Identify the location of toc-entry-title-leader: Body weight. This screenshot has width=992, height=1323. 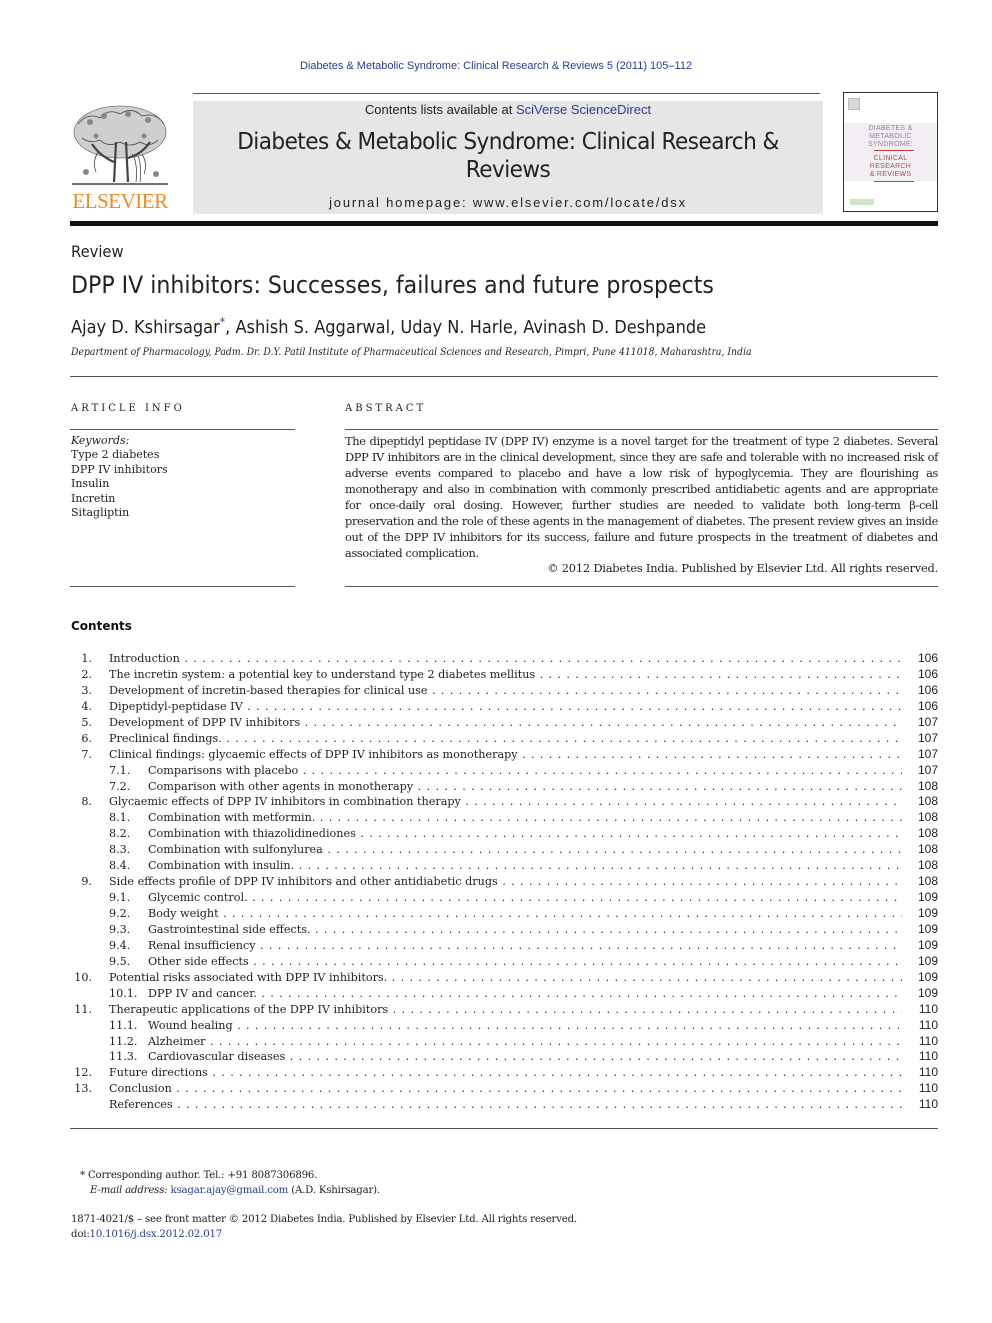
(525, 914).